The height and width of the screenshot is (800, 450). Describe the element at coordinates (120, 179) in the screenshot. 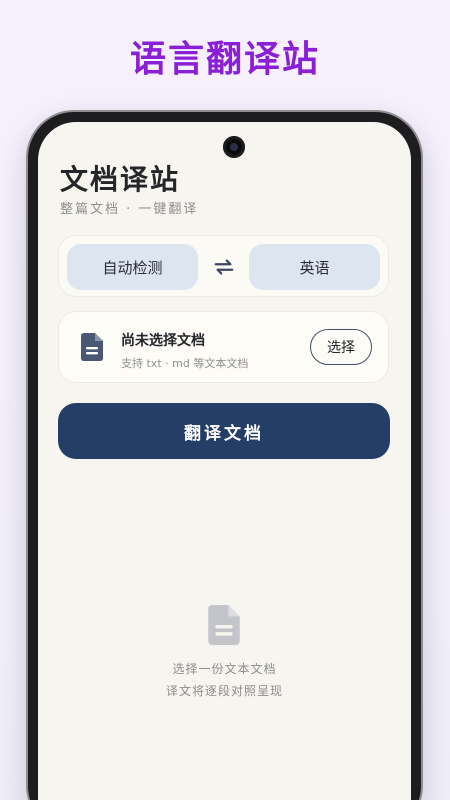

I see `app-title: 文档译站` at that location.